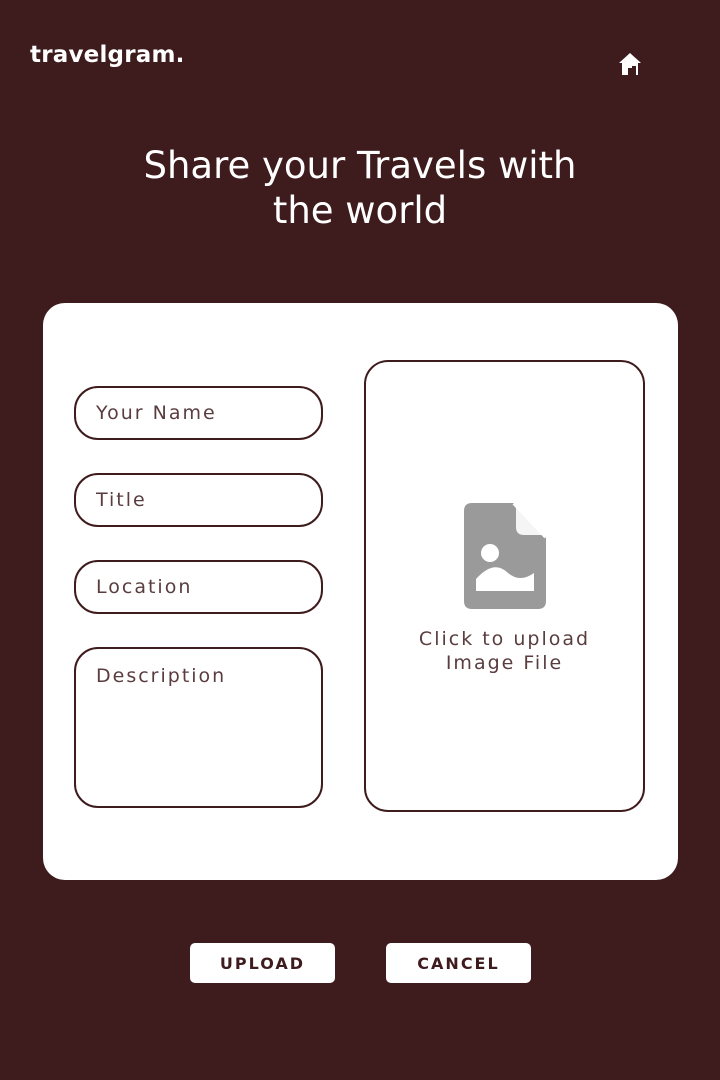  I want to click on app-logo: travelgram., so click(107, 55).